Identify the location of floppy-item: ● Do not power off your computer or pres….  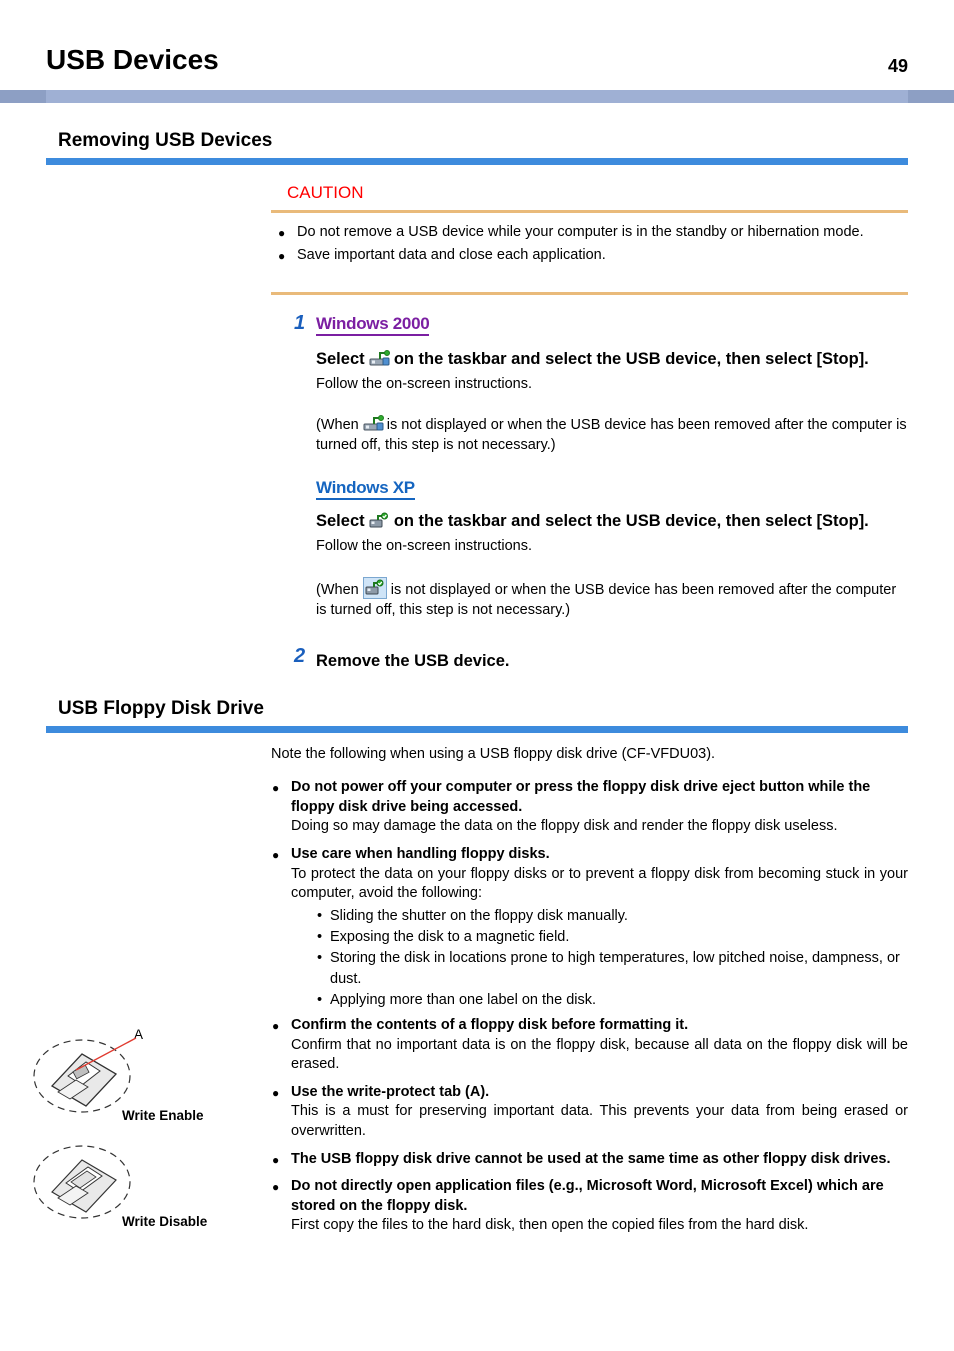
(589, 807).